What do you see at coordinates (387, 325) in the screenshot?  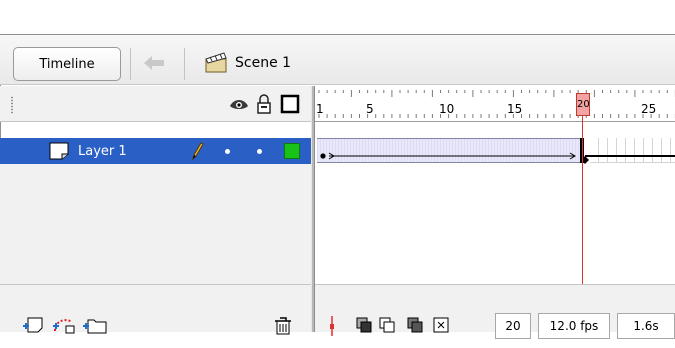 I see `onion-skin-outlines-icon` at bounding box center [387, 325].